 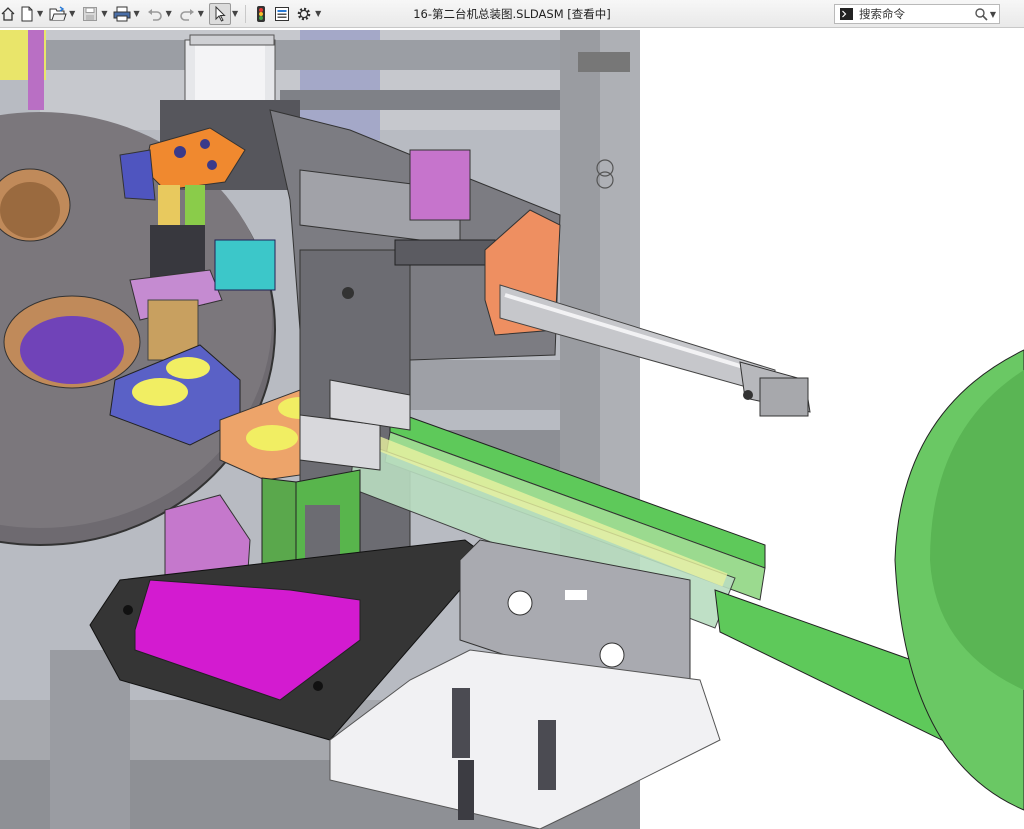 I want to click on traffic-light-icon, so click(x=261, y=13).